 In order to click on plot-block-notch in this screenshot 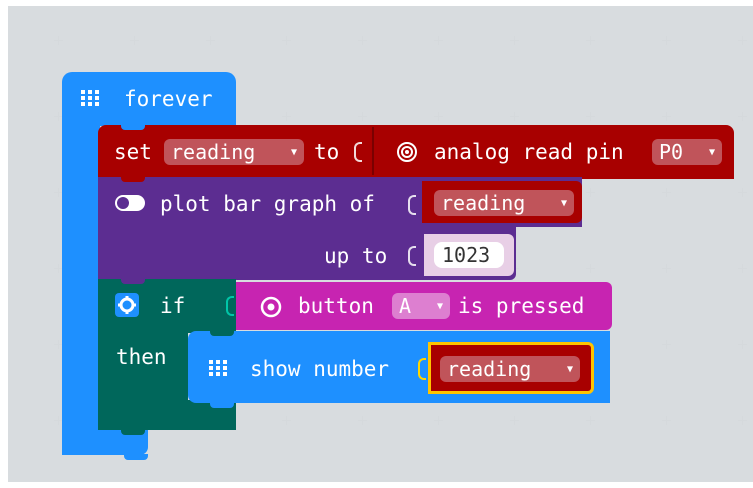, I will do `click(133, 179)`.